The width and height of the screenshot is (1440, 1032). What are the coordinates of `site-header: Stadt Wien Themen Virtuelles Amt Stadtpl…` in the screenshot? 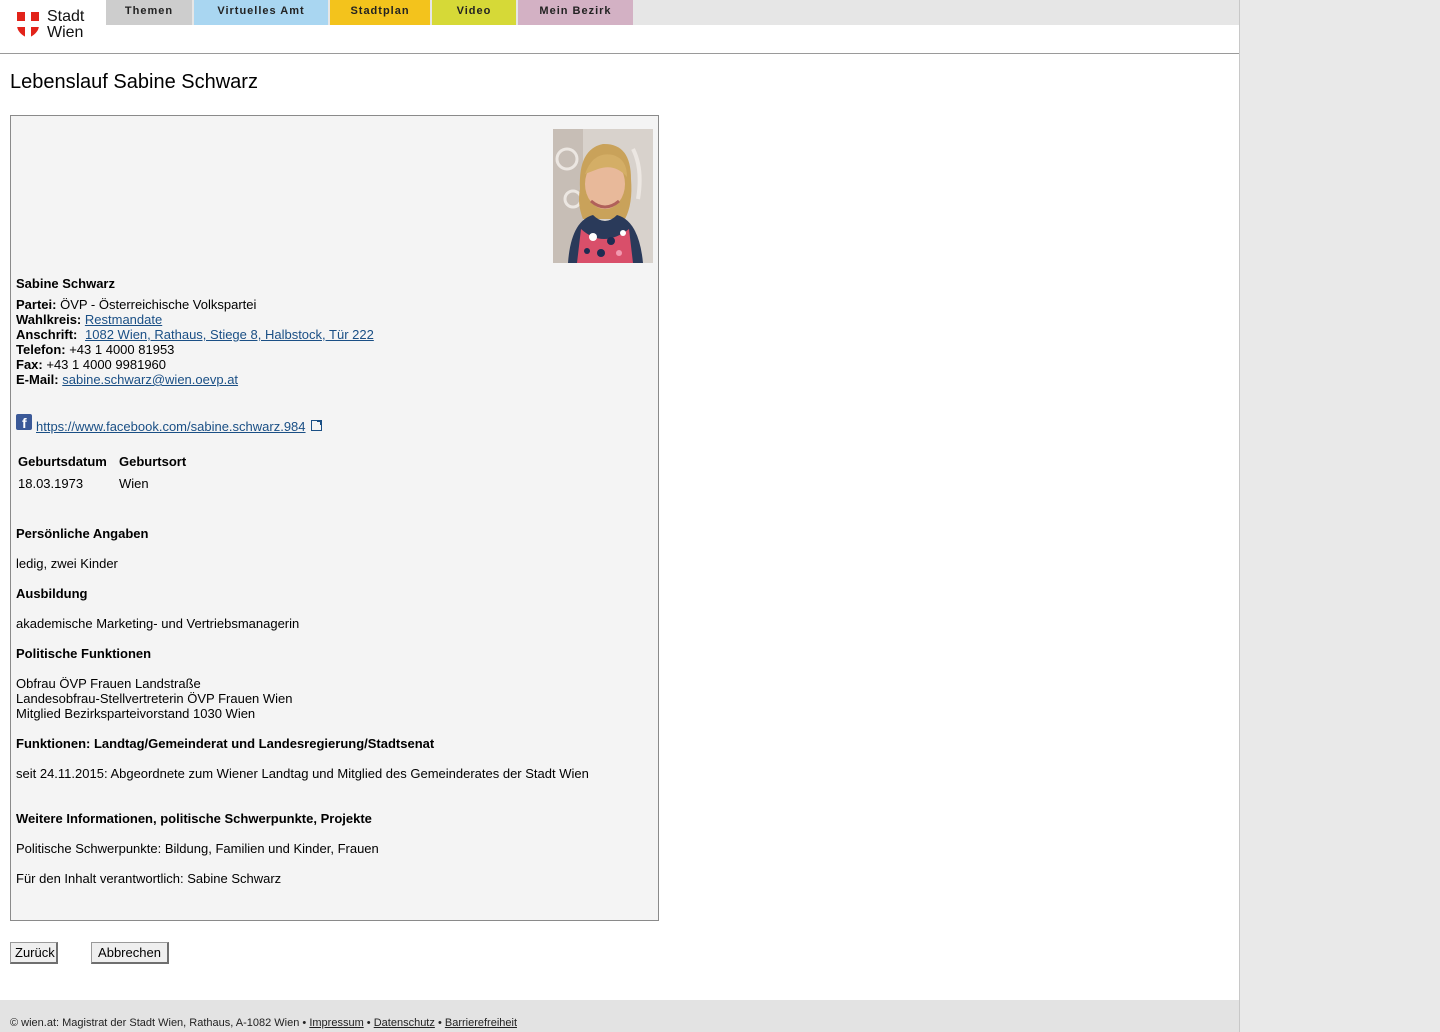 It's located at (619, 27).